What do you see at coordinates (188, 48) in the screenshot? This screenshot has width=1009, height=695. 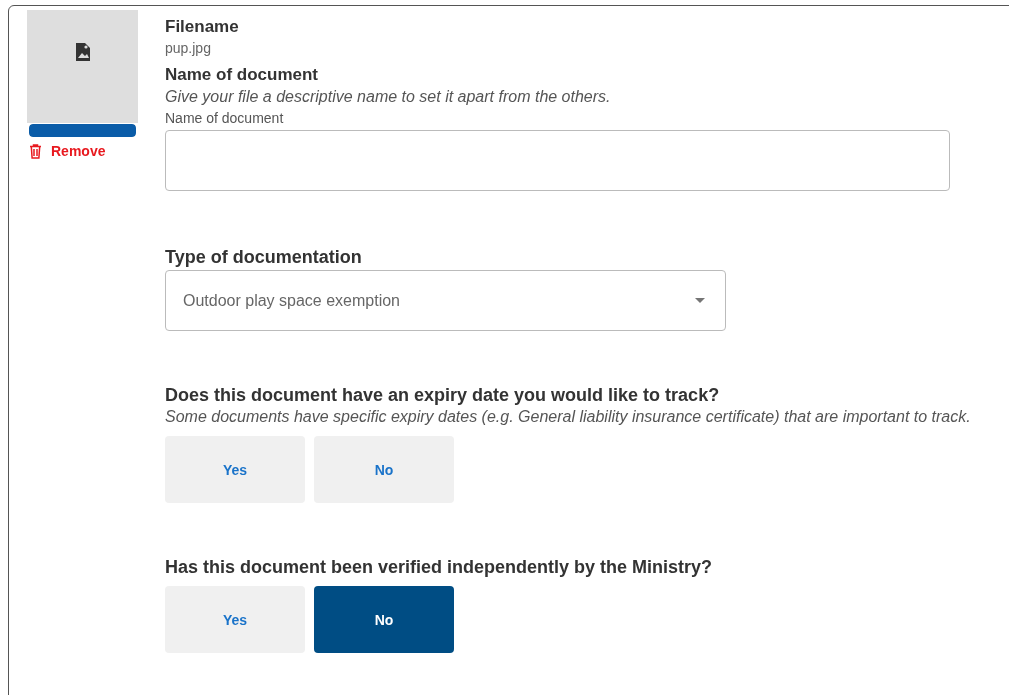 I see `filename-text: pup.jpg` at bounding box center [188, 48].